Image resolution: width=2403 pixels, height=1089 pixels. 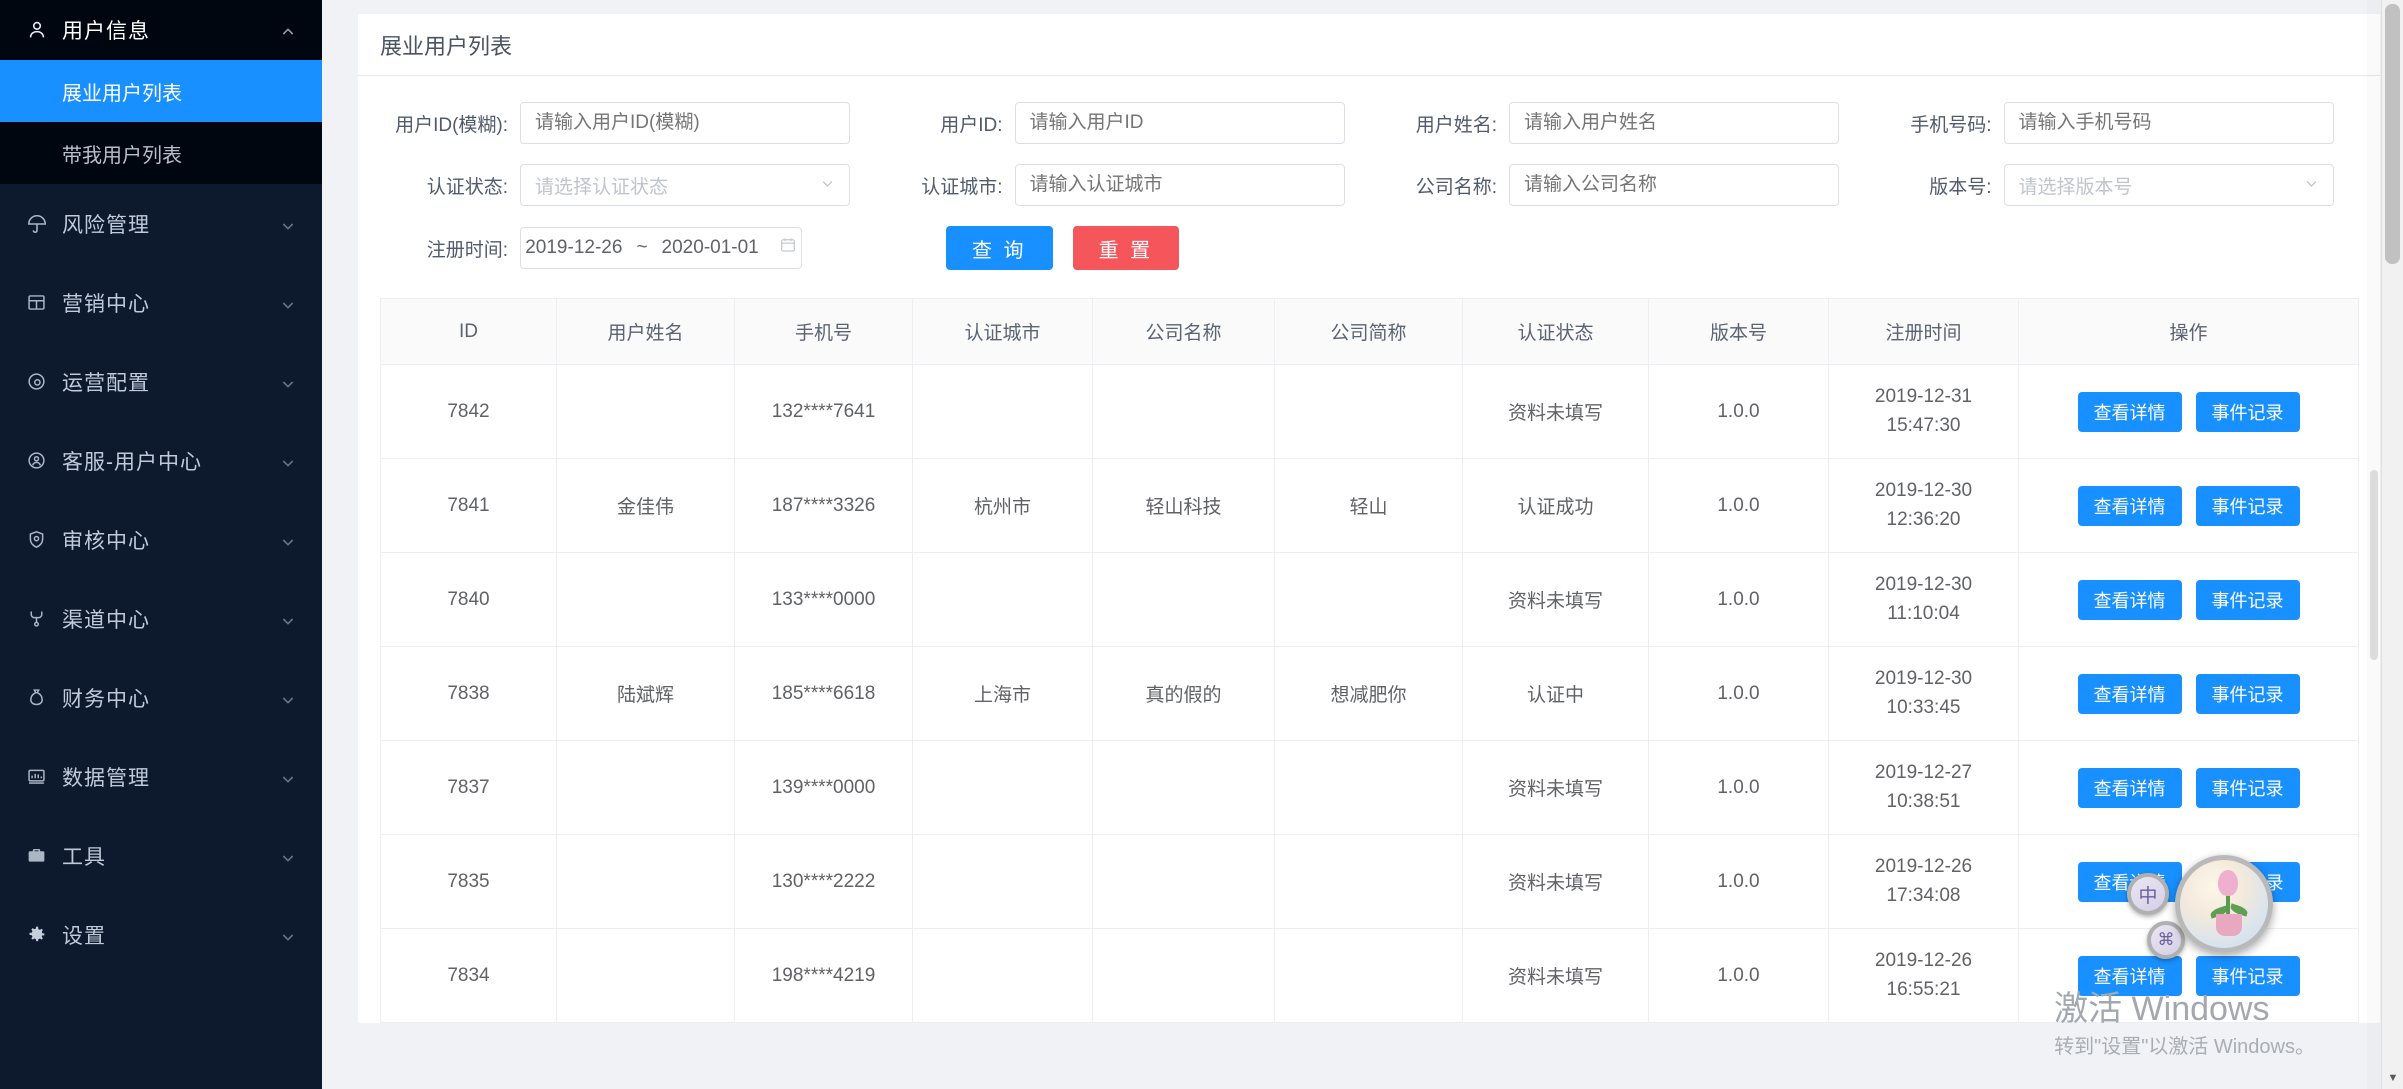 I want to click on register-time-range-picker: 2019-12-26 ~ 2020-01-01, so click(x=661, y=248).